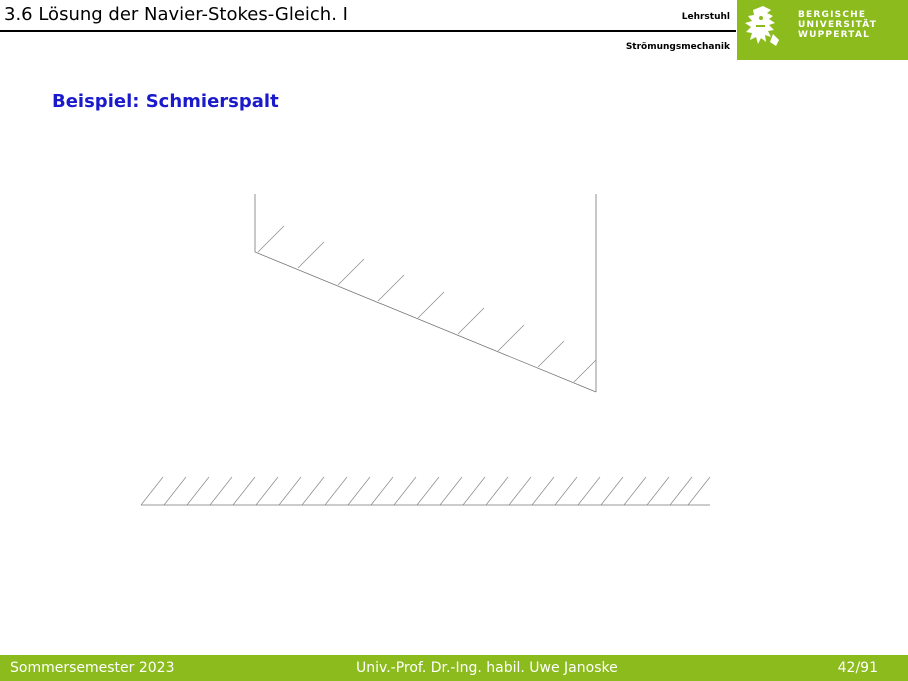 This screenshot has height=681, width=908. I want to click on footer-semester: Sommersemester 2023, so click(92, 668).